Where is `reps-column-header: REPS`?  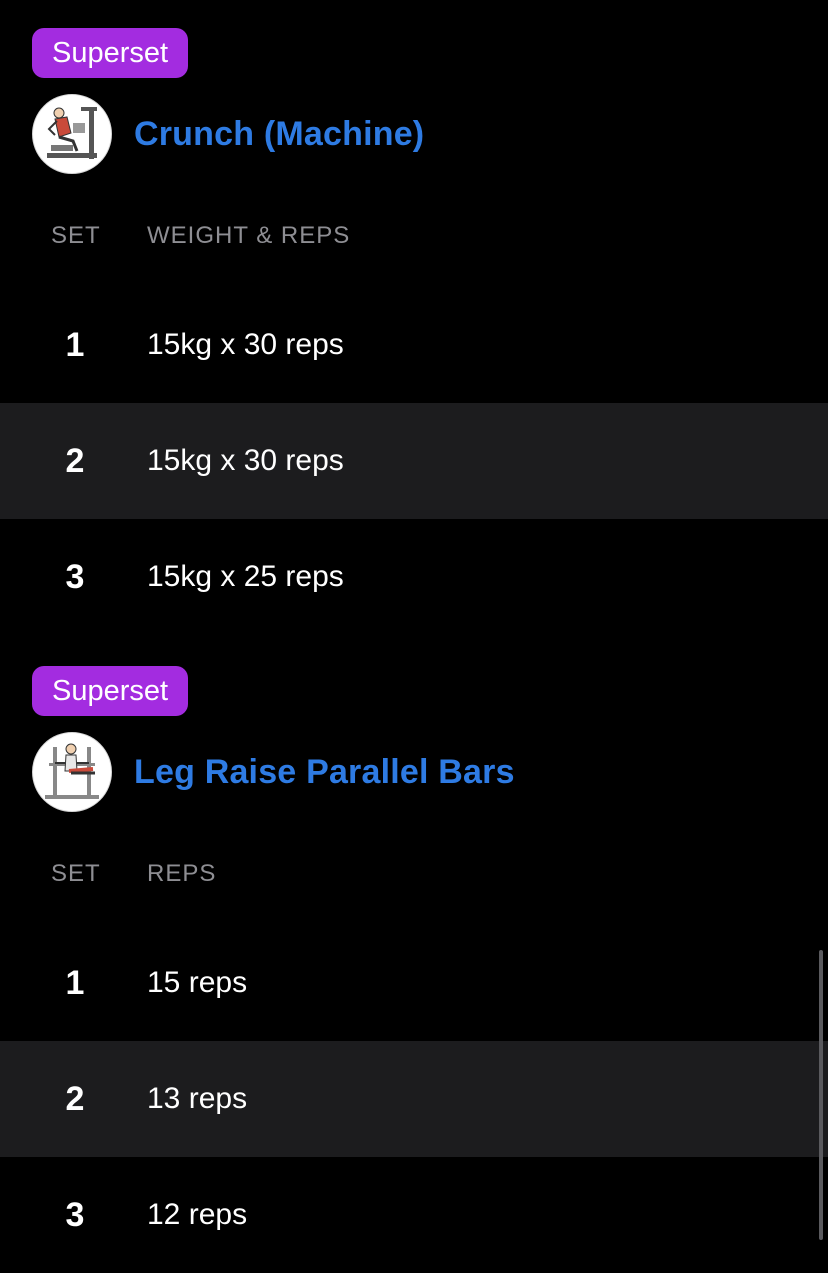 reps-column-header: REPS is located at coordinates (182, 873).